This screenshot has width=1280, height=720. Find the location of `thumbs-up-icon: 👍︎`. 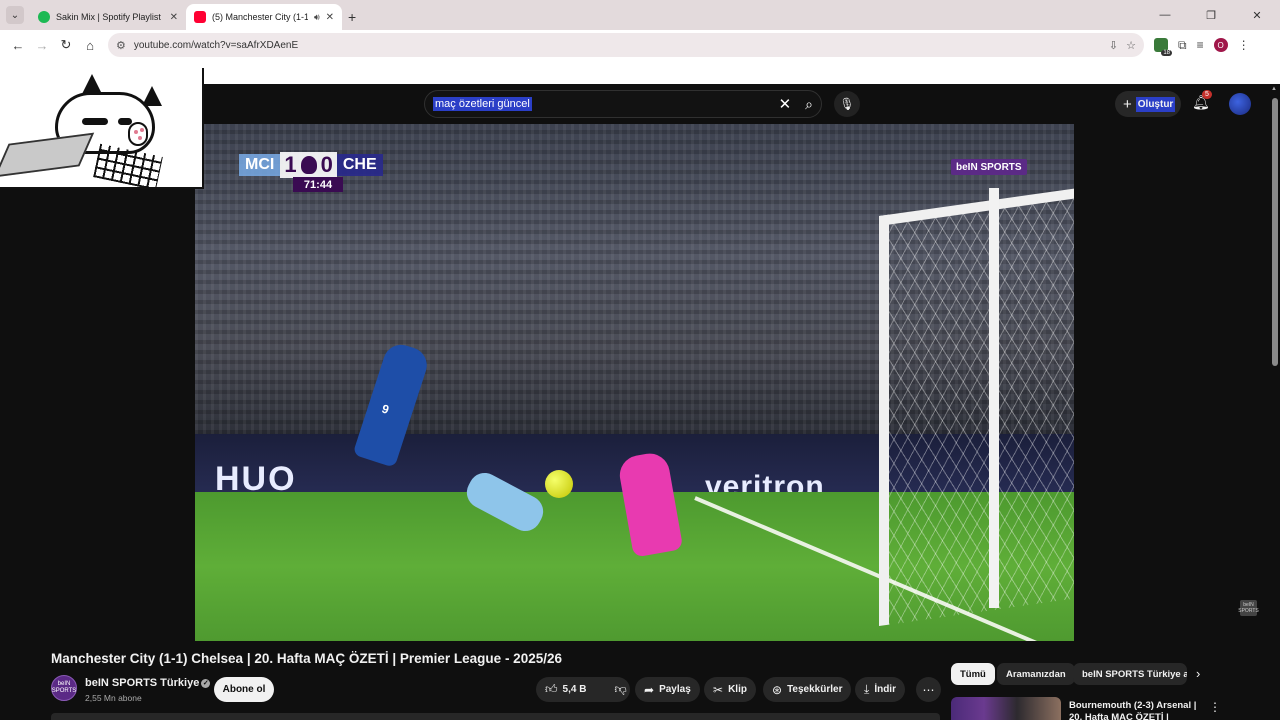

thumbs-up-icon: 👍︎ is located at coordinates (551, 689).